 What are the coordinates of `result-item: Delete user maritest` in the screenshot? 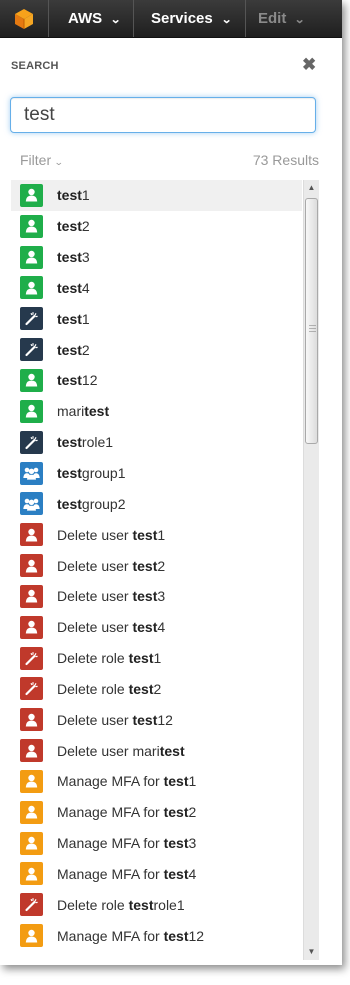 It's located at (156, 750).